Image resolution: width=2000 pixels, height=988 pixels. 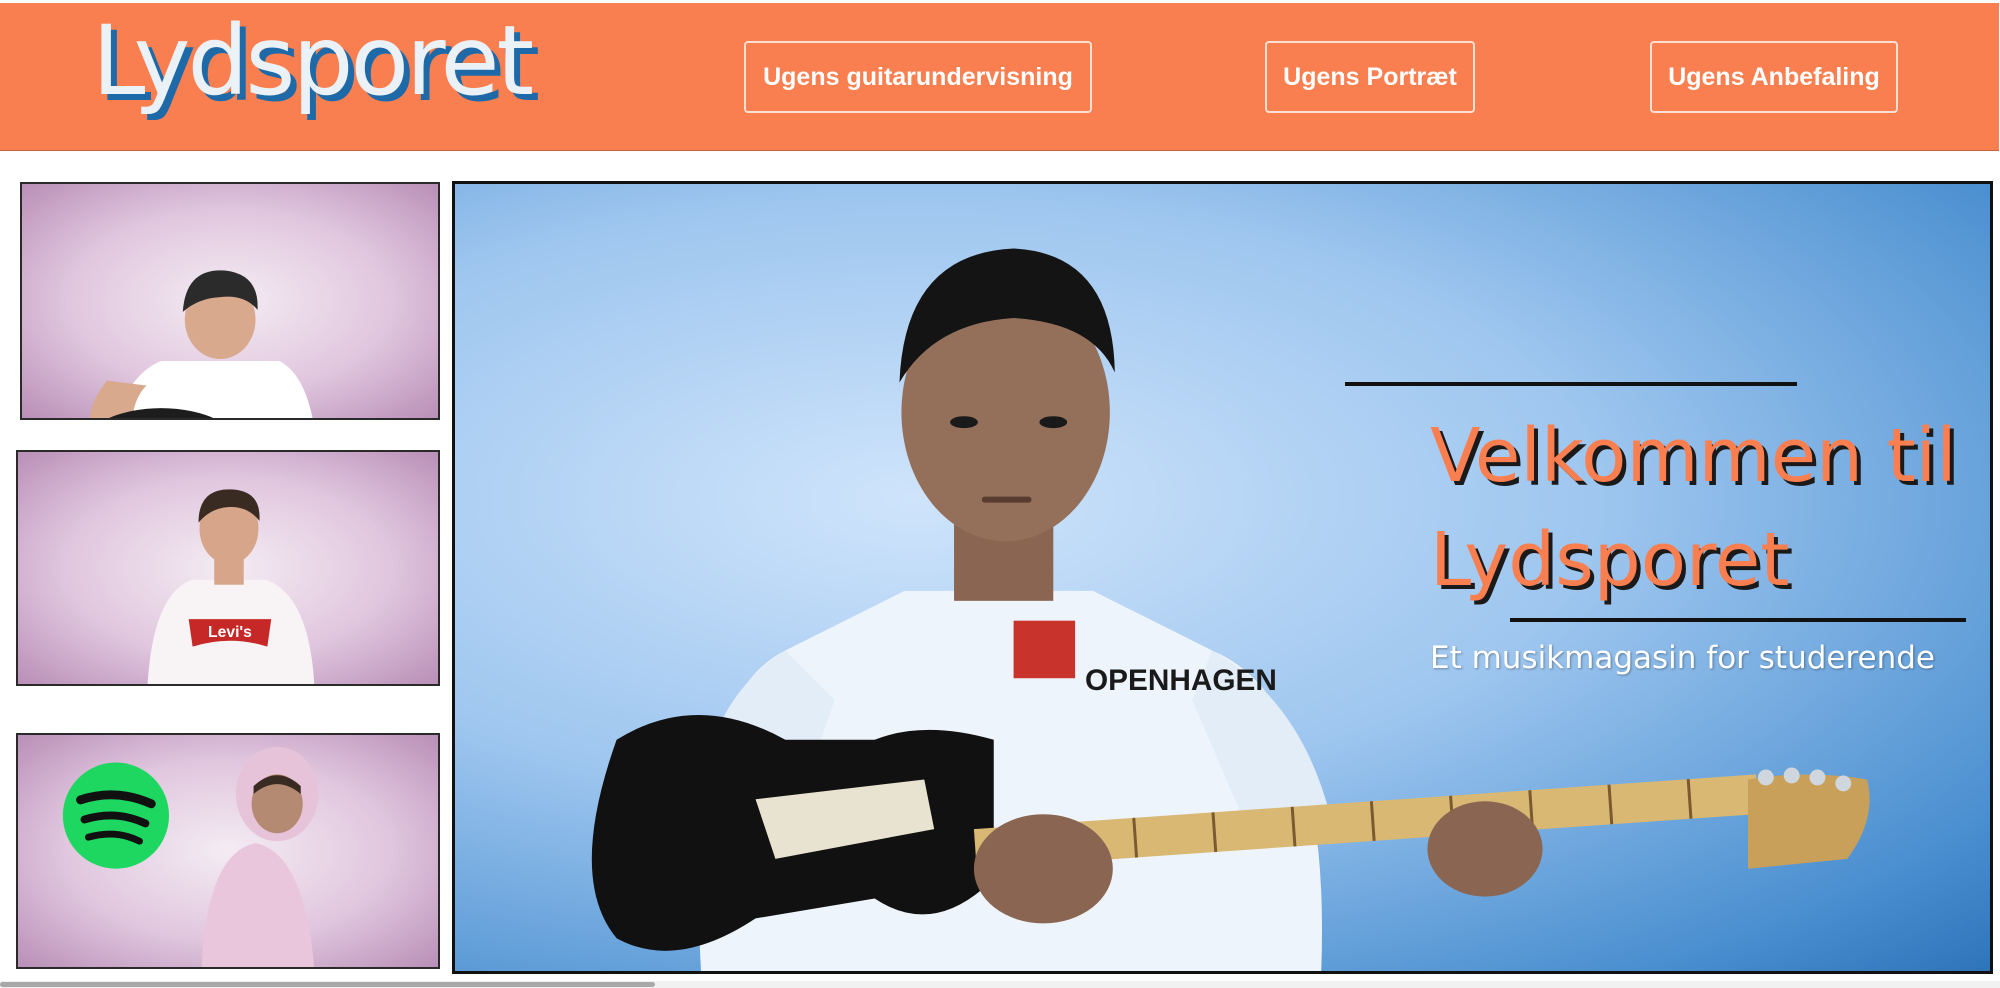 I want to click on nav-button-guitar-lessons: Ugens guitarundervisning, so click(x=918, y=77).